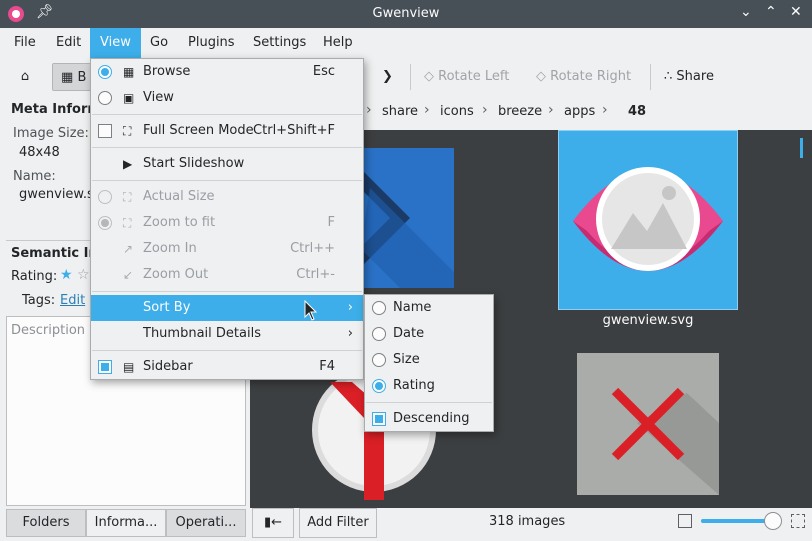 The image size is (812, 541). What do you see at coordinates (227, 334) in the screenshot?
I see `view-menu-thumbnail-details: Thumbnail Details ›` at bounding box center [227, 334].